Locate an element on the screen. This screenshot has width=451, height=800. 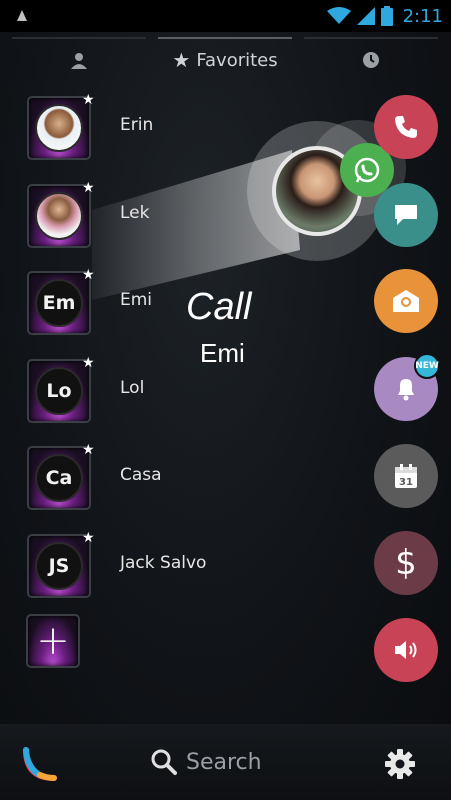
calendar-button: 31 is located at coordinates (406, 476).